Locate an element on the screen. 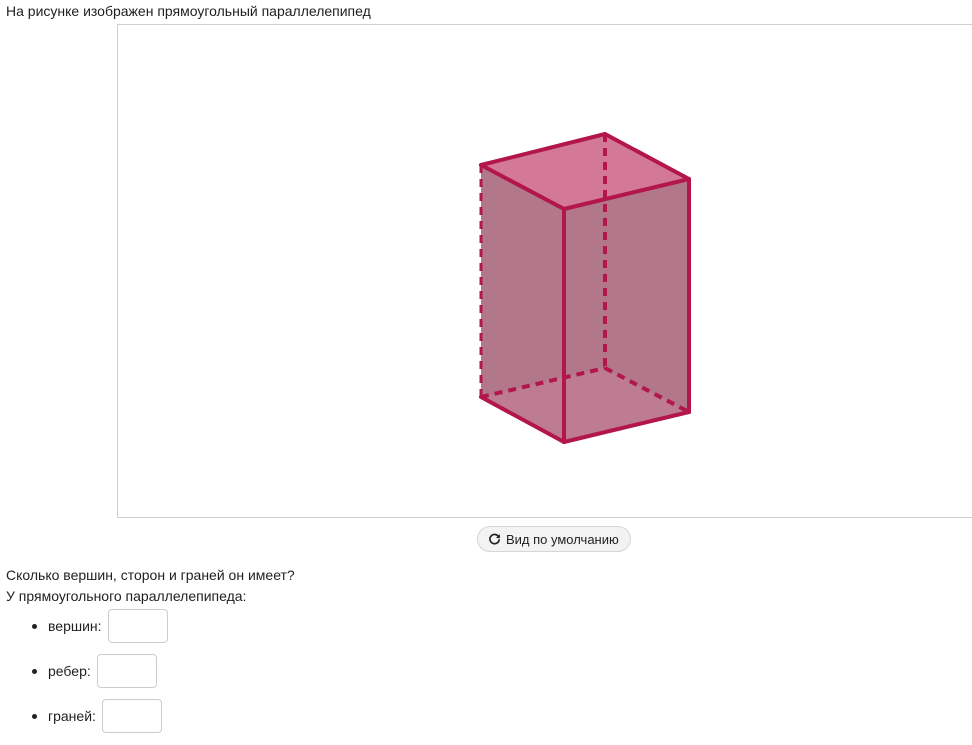 The height and width of the screenshot is (745, 972). answer-label-edges: ребер: is located at coordinates (69, 671).